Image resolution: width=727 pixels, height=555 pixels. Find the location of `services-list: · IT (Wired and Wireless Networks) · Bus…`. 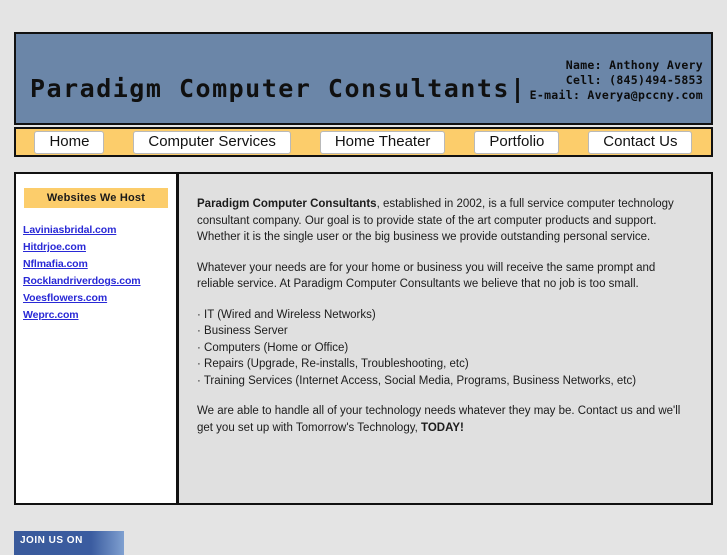

services-list: · IT (Wired and Wireless Networks) · Bus… is located at coordinates (445, 348).